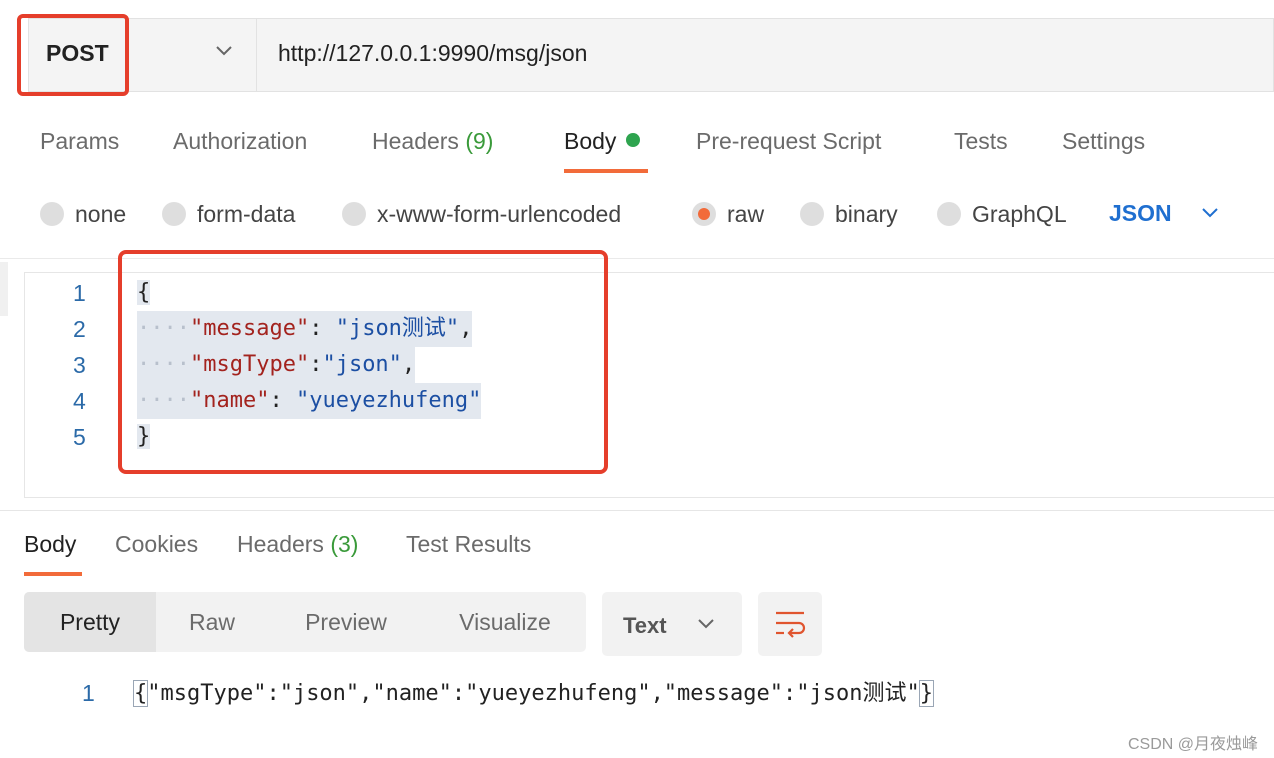 The width and height of the screenshot is (1274, 758). What do you see at coordinates (346, 622) in the screenshot?
I see `view-preview-button: Preview` at bounding box center [346, 622].